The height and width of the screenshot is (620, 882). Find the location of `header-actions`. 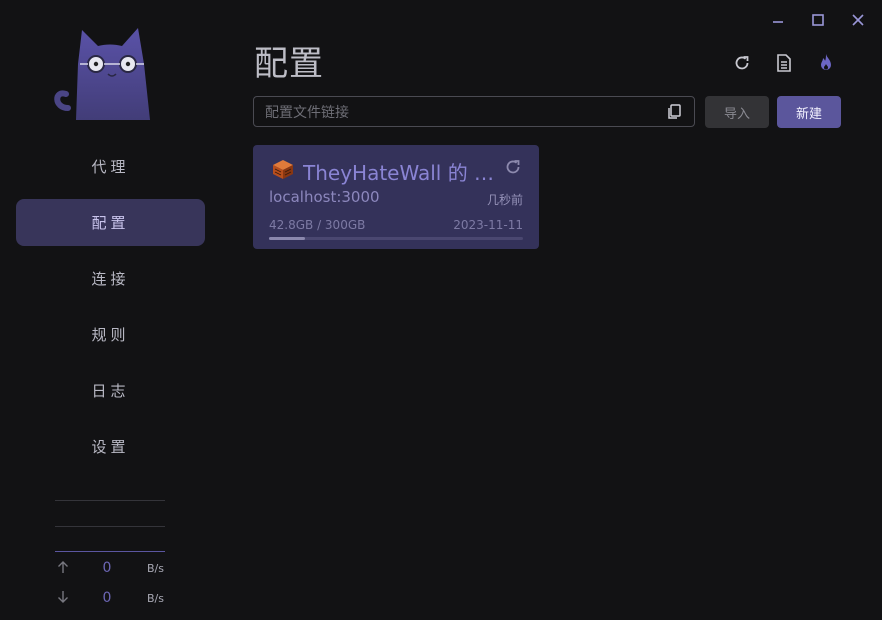

header-actions is located at coordinates (784, 63).